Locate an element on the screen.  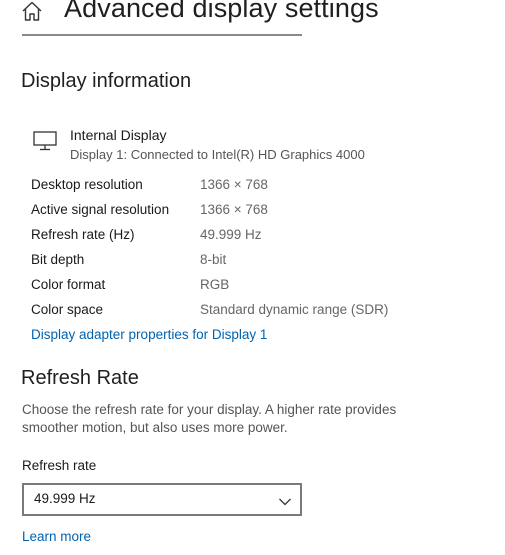
home-icon is located at coordinates (32, 11).